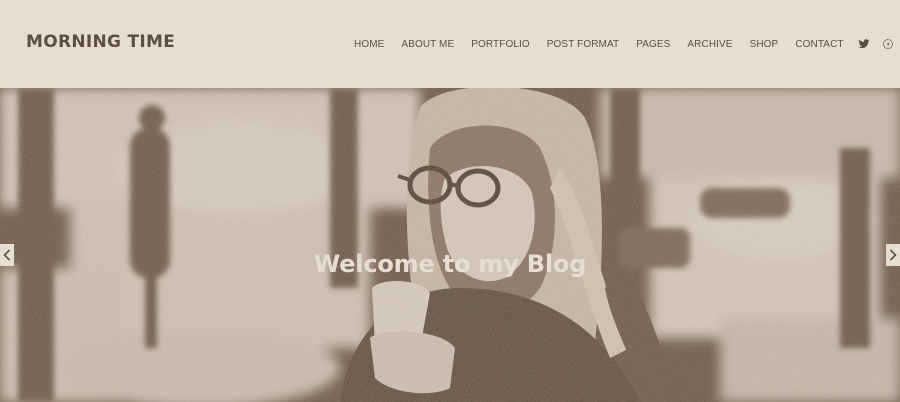 The width and height of the screenshot is (900, 402). Describe the element at coordinates (764, 44) in the screenshot. I see `nav-item-shop: SHOP` at that location.